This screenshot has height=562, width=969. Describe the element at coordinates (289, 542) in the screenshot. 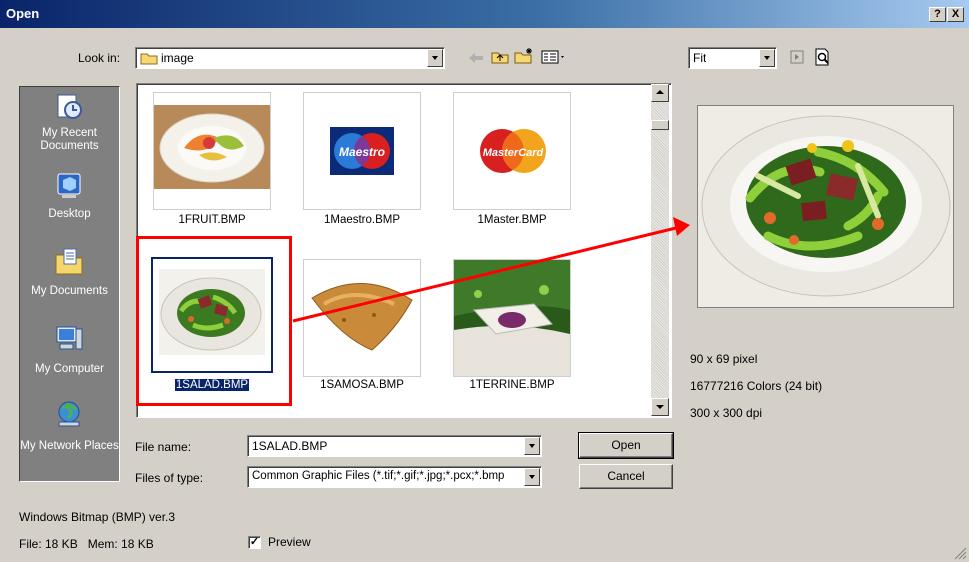

I see `preview-checkbox-label: Preview` at that location.